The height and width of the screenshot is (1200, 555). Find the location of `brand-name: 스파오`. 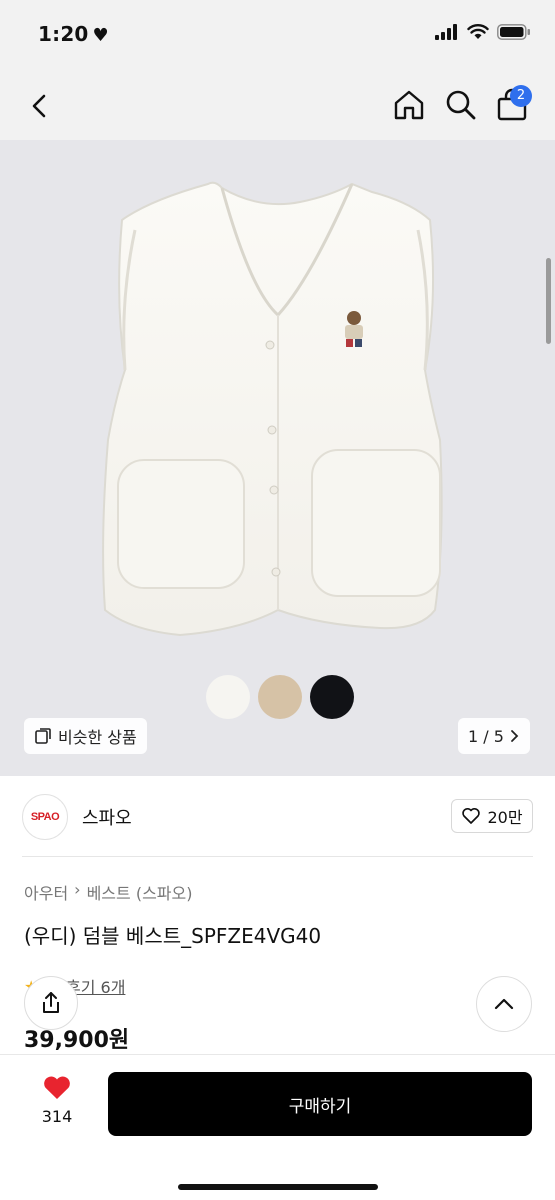

brand-name: 스파오 is located at coordinates (107, 817).